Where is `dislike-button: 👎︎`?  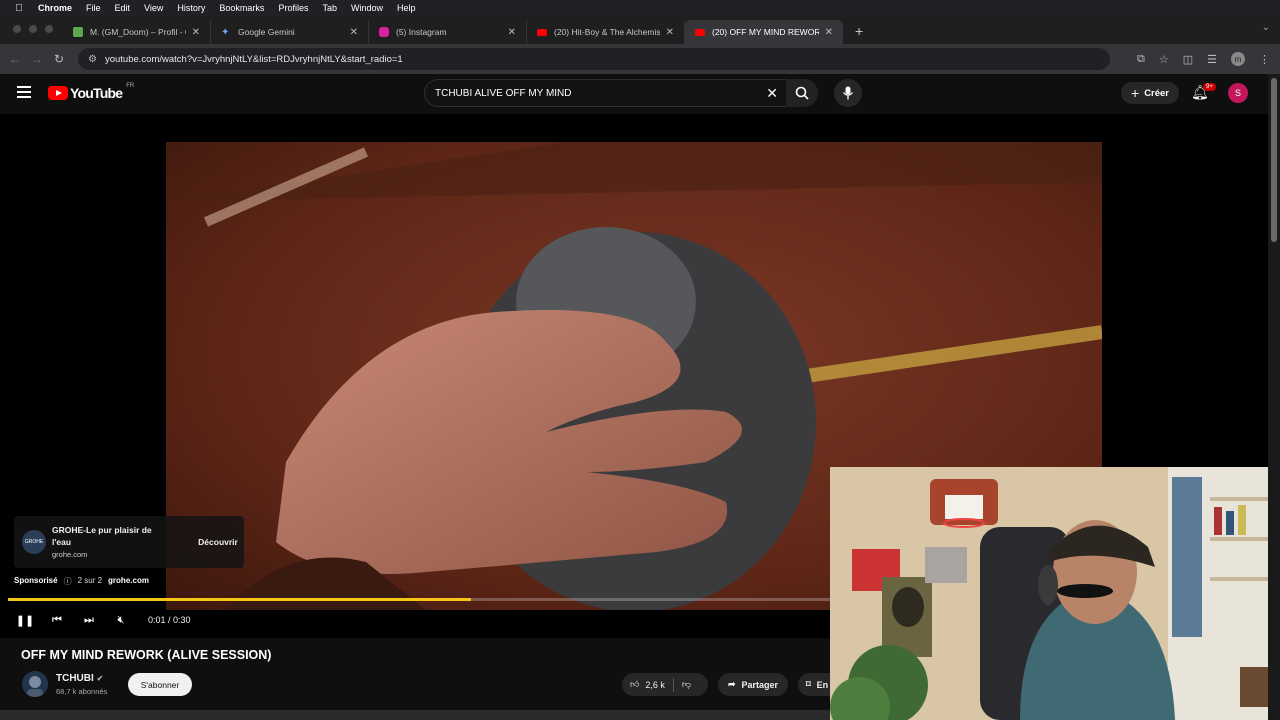 dislike-button: 👎︎ is located at coordinates (682, 684).